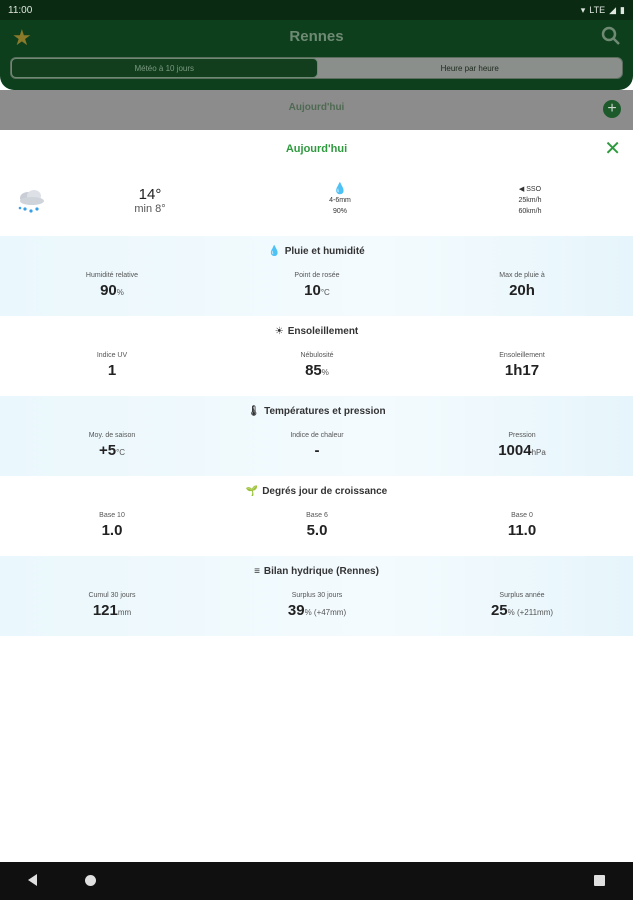  What do you see at coordinates (252, 491) in the screenshot?
I see `sprout-icon: 🌱` at bounding box center [252, 491].